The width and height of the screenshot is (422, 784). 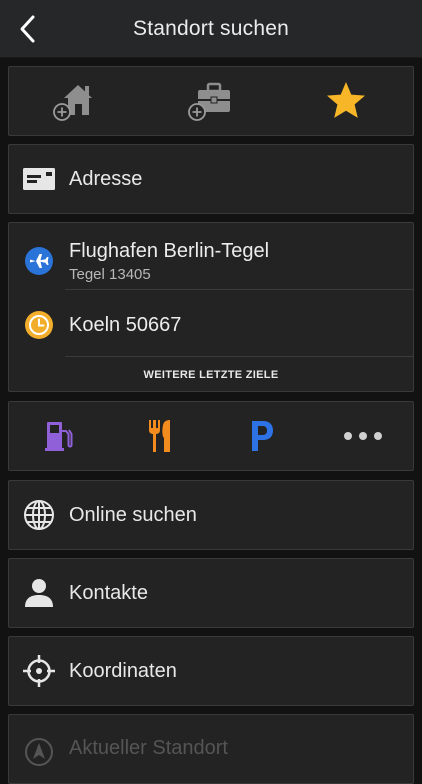 What do you see at coordinates (169, 250) in the screenshot?
I see `recent-item-title: Flughafen Berlin-Tegel` at bounding box center [169, 250].